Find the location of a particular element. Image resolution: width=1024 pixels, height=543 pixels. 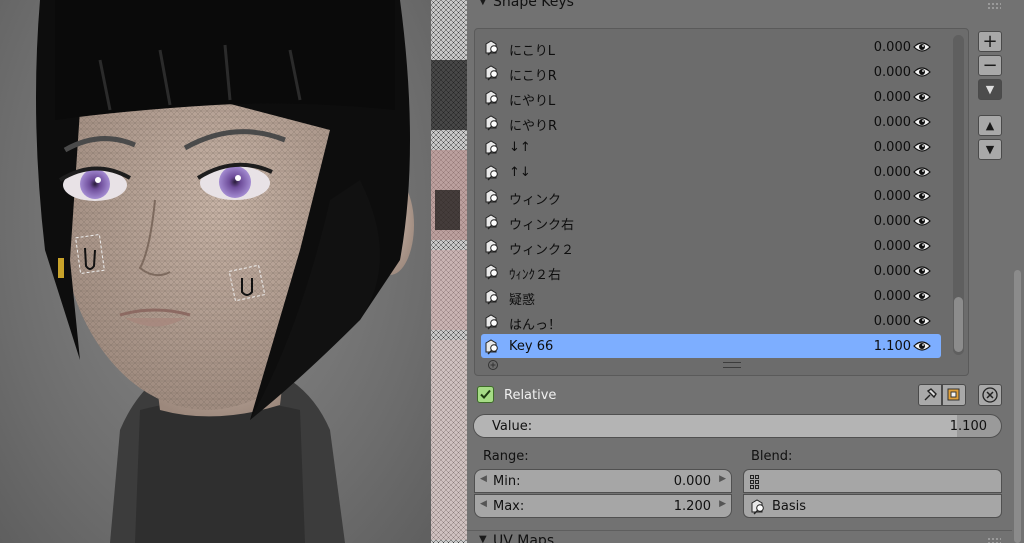

vertex-group-field is located at coordinates (872, 481).